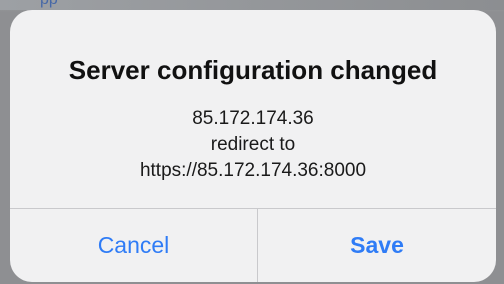 The height and width of the screenshot is (284, 504). I want to click on cancel-button: Cancel, so click(133, 245).